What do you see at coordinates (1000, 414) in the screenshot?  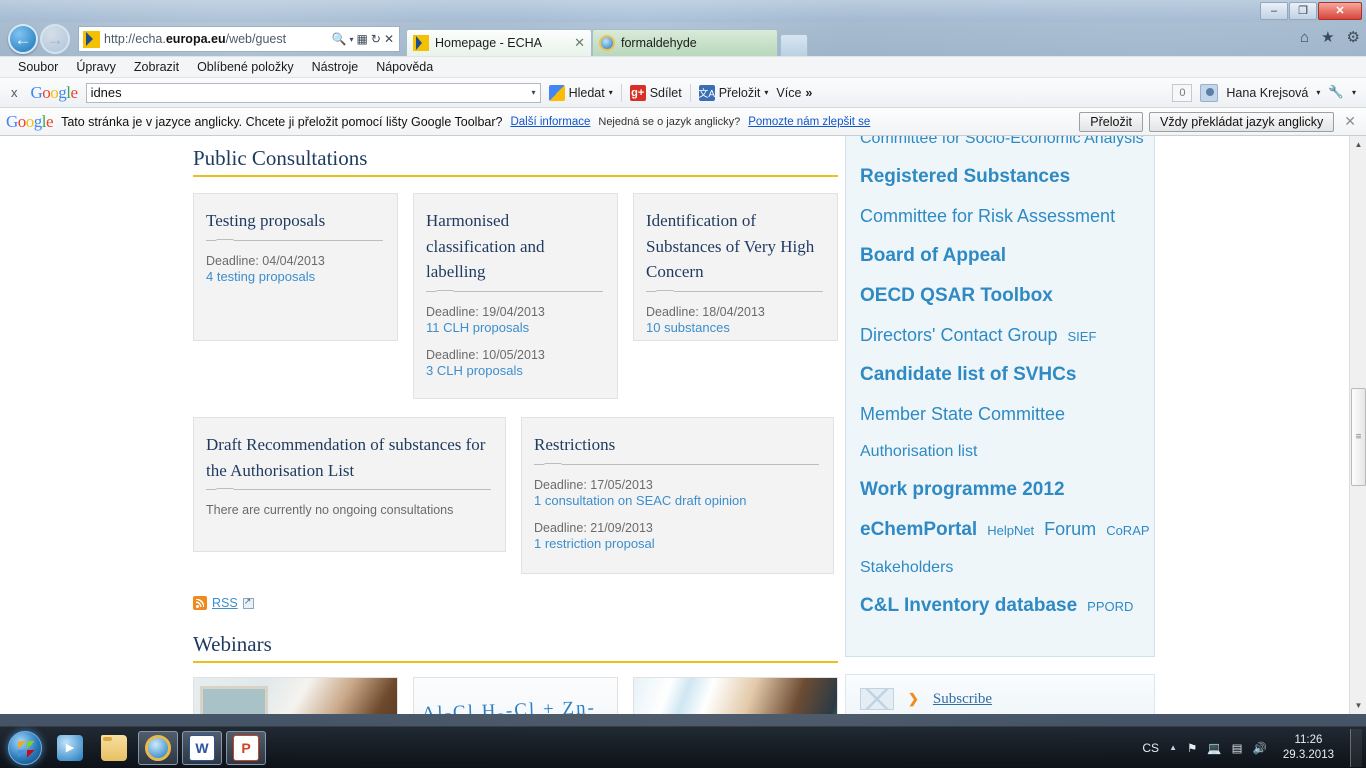 I see `tag-member-state-committee: Member State Committee` at bounding box center [1000, 414].